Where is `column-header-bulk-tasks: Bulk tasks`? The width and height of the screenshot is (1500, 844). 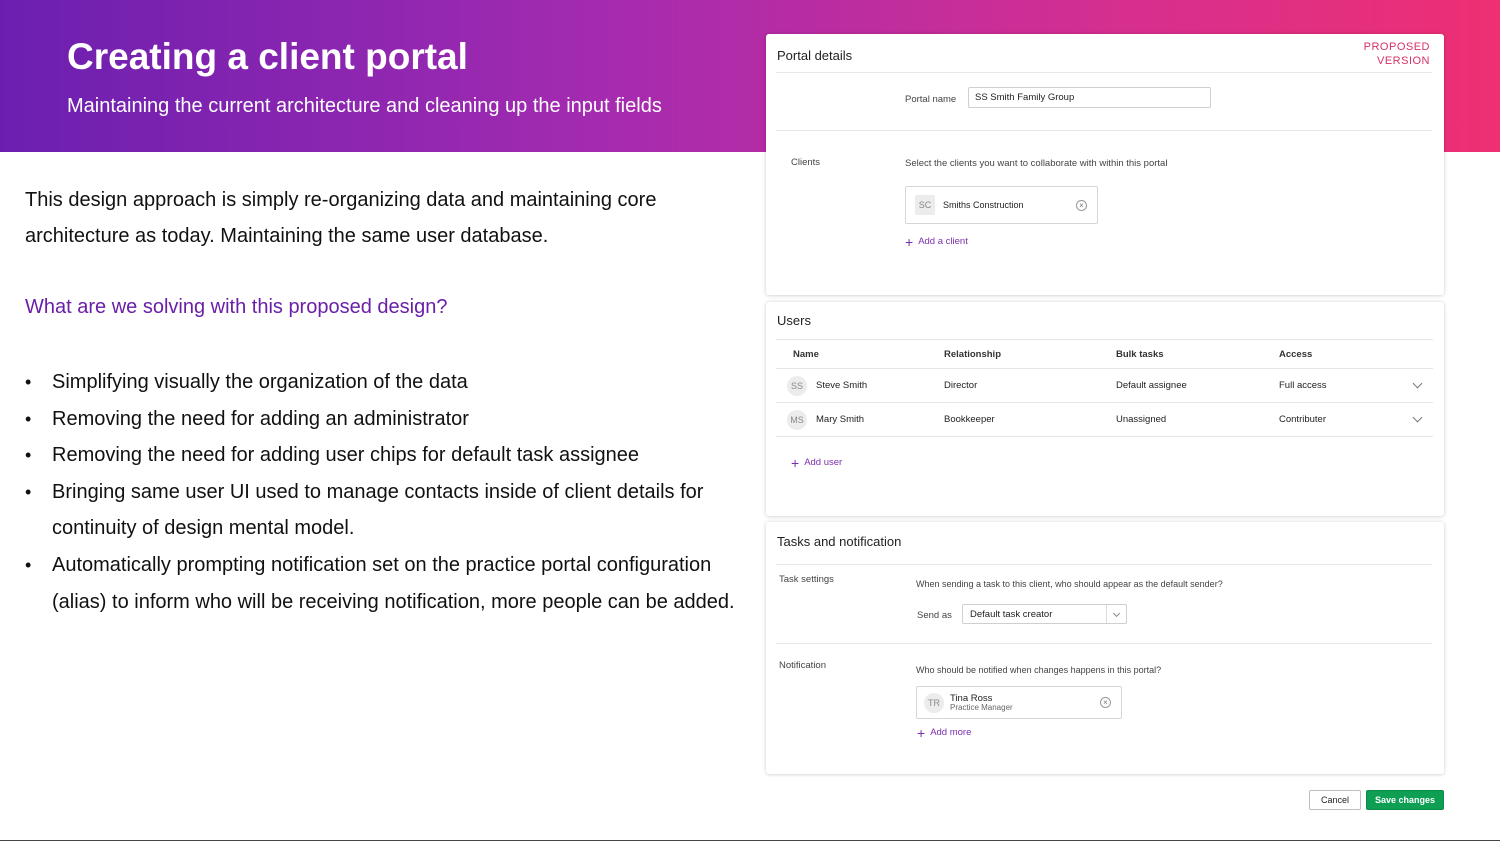
column-header-bulk-tasks: Bulk tasks is located at coordinates (1140, 354).